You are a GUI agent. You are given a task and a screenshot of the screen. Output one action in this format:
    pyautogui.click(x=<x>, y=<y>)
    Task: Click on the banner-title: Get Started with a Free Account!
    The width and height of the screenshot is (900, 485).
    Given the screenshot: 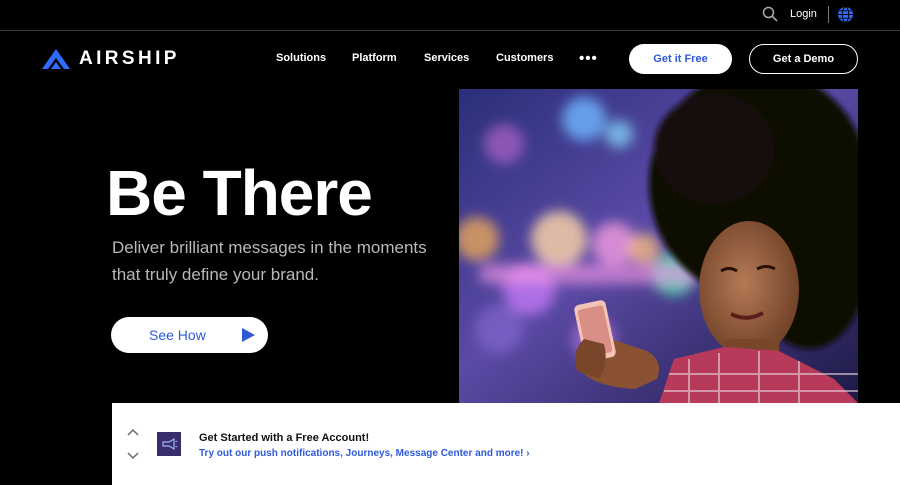 What is the action you would take?
    pyautogui.click(x=284, y=438)
    